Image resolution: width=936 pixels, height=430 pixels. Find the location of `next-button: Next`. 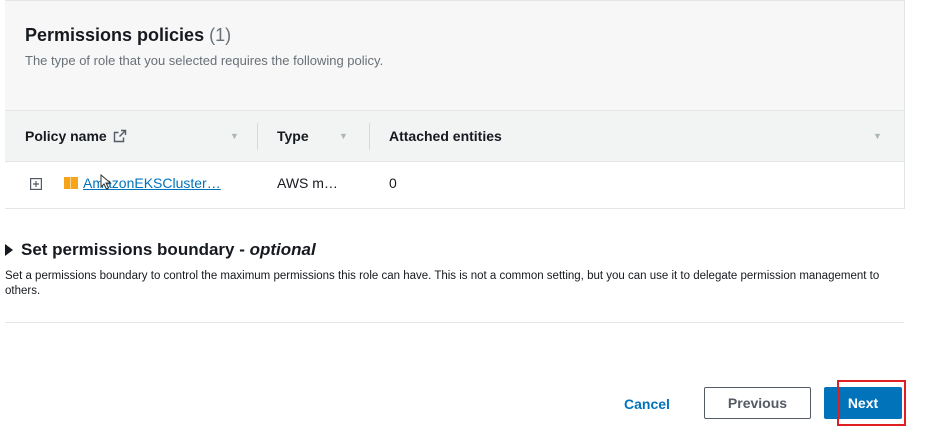

next-button: Next is located at coordinates (863, 403).